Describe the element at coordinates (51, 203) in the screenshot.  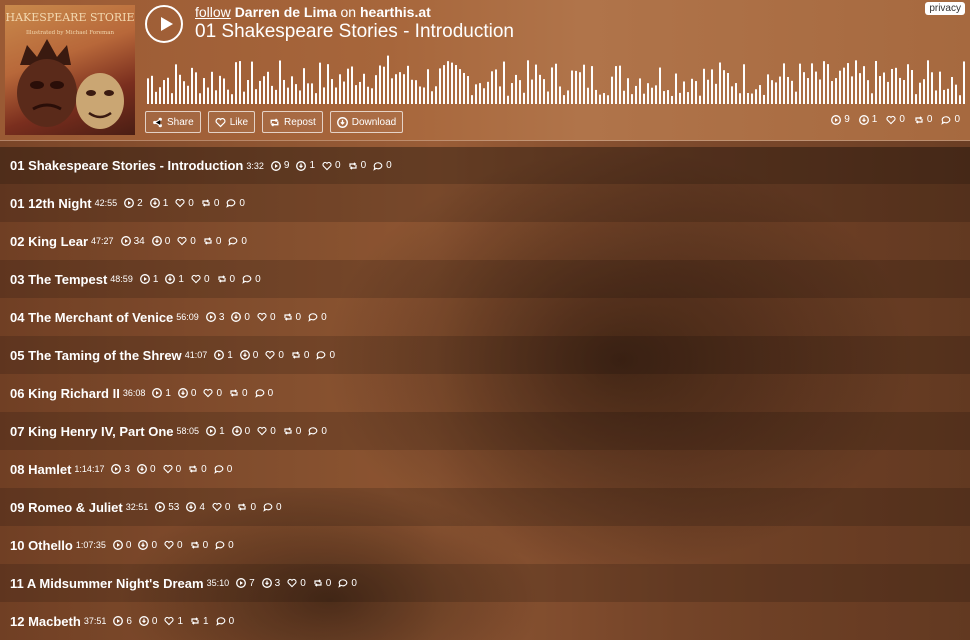
I see `track-row-title: 01 12th Night` at that location.